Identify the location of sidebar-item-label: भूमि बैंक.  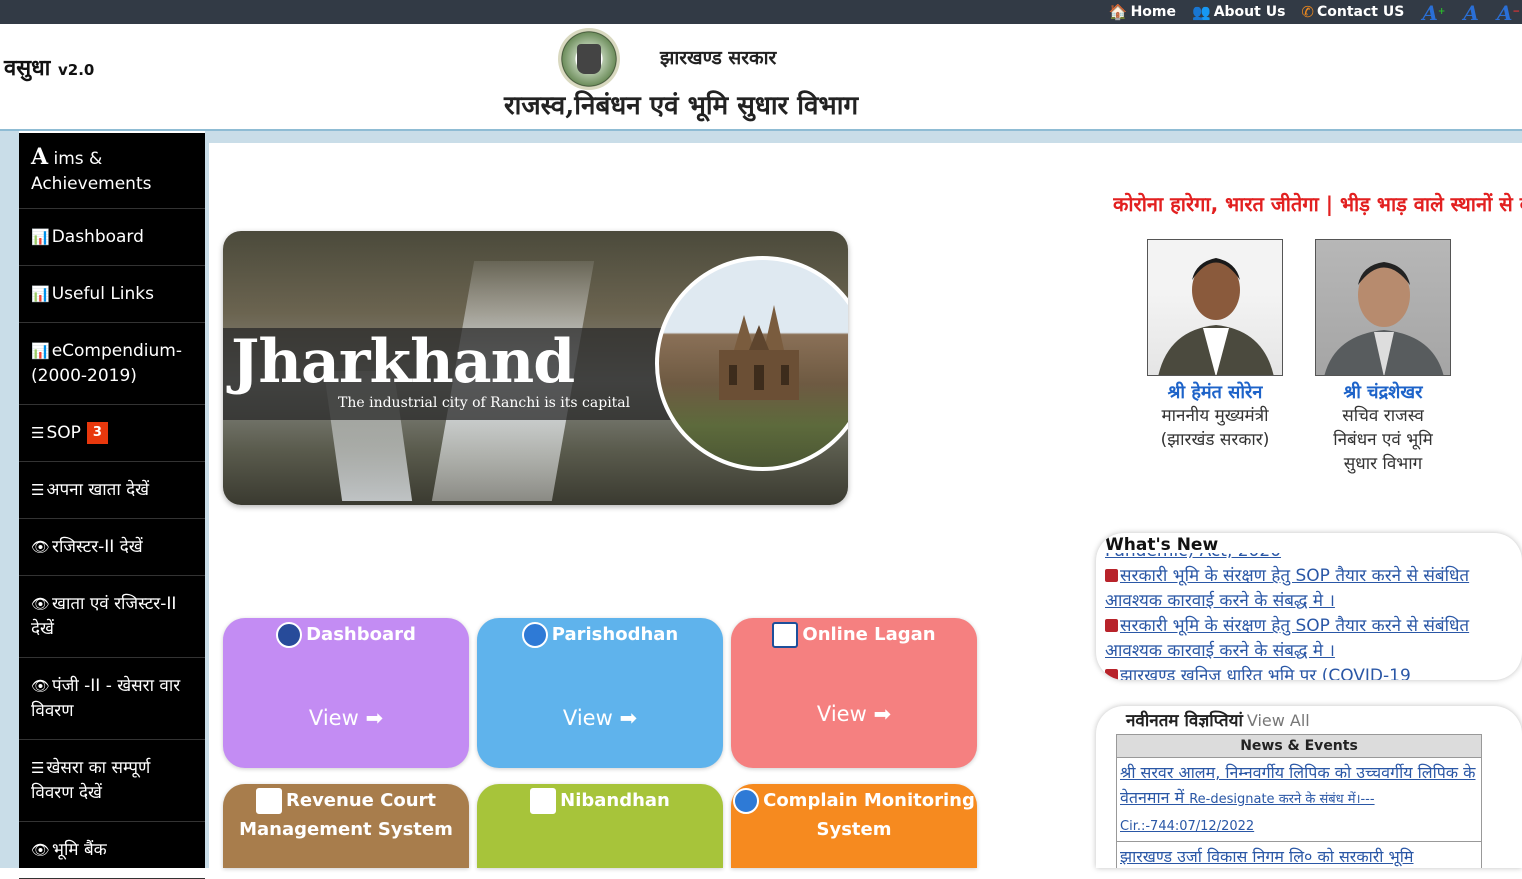
(79, 849).